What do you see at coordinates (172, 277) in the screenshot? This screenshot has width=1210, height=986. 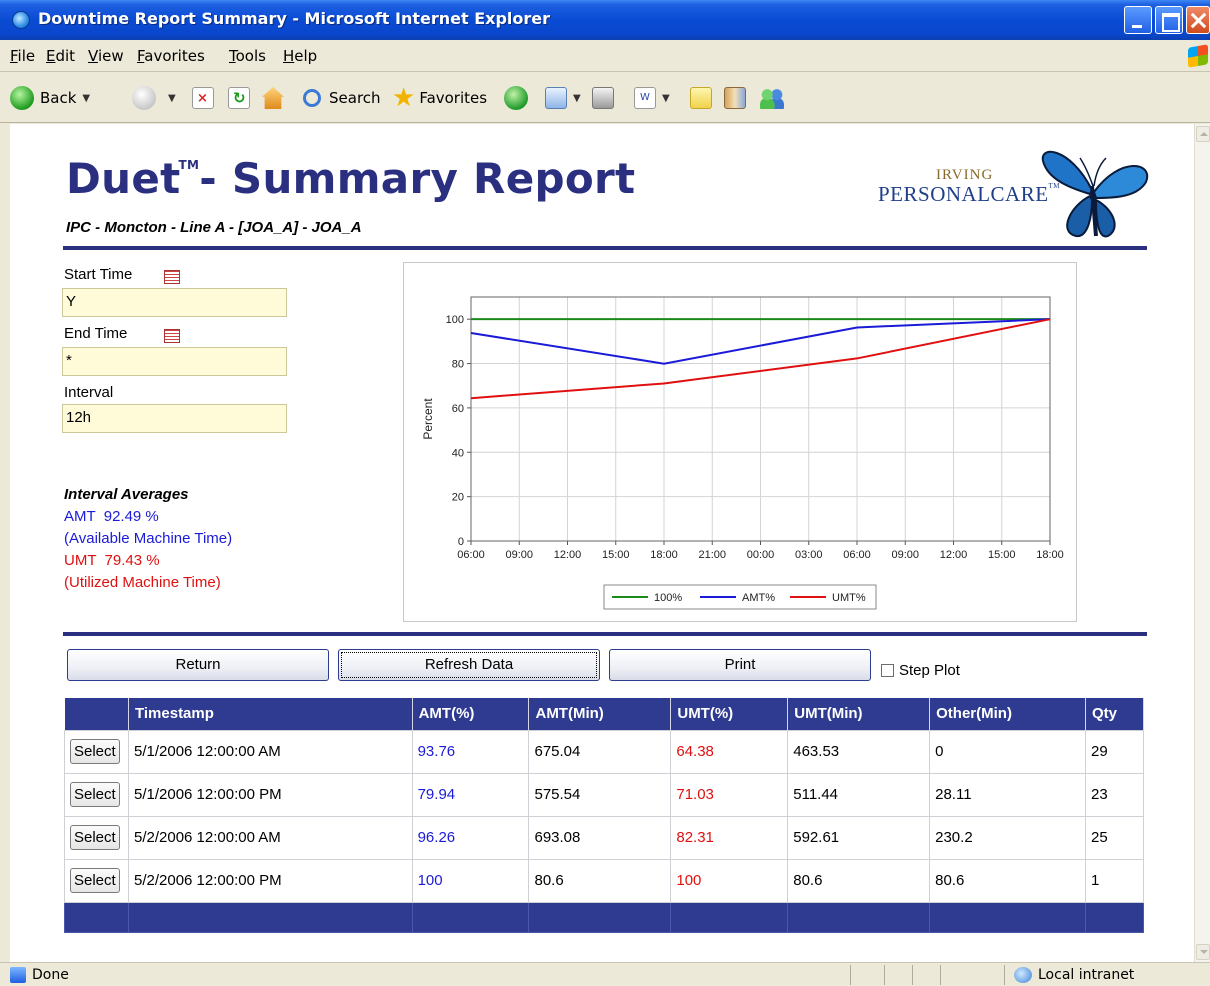 I see `start-calendar-icon` at bounding box center [172, 277].